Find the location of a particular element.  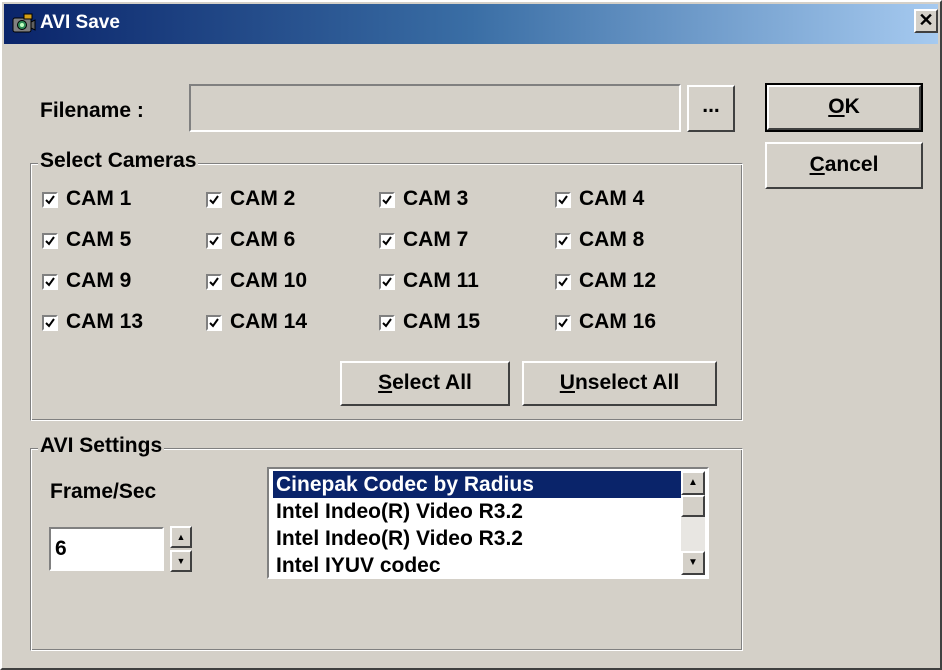

scroll-thumb is located at coordinates (693, 506).